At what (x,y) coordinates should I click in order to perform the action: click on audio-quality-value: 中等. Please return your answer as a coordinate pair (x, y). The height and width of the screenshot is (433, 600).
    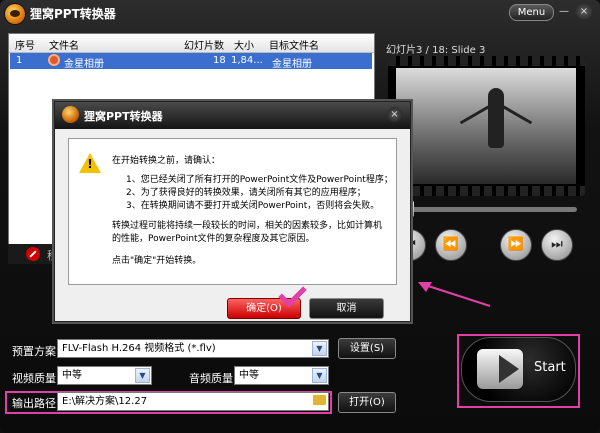
    Looking at the image, I should click on (249, 375).